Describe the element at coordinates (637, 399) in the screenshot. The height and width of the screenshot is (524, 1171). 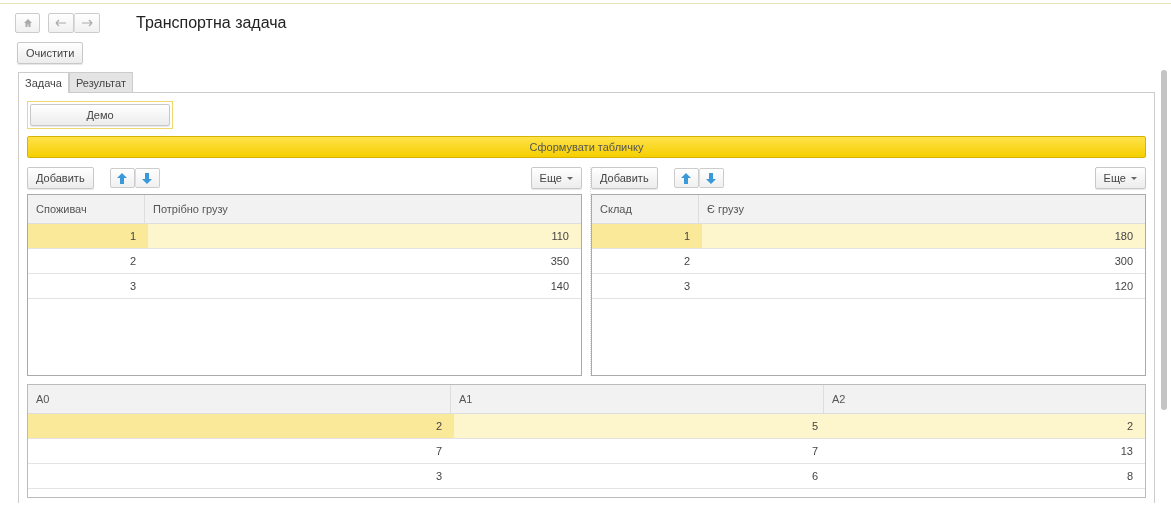
I see `column-header: A1` at that location.